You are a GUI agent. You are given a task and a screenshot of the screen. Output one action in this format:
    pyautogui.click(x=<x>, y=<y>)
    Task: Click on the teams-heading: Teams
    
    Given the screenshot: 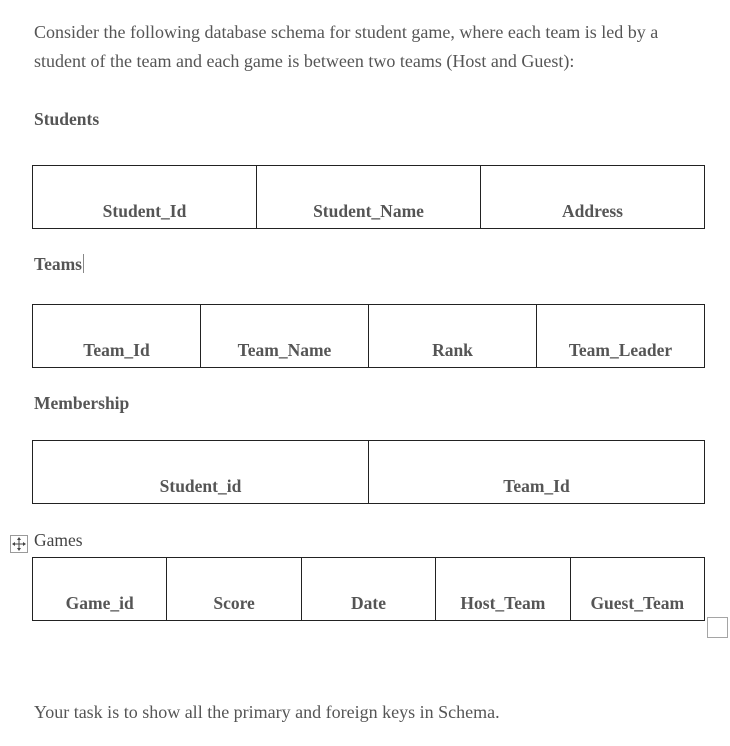 What is the action you would take?
    pyautogui.click(x=59, y=264)
    